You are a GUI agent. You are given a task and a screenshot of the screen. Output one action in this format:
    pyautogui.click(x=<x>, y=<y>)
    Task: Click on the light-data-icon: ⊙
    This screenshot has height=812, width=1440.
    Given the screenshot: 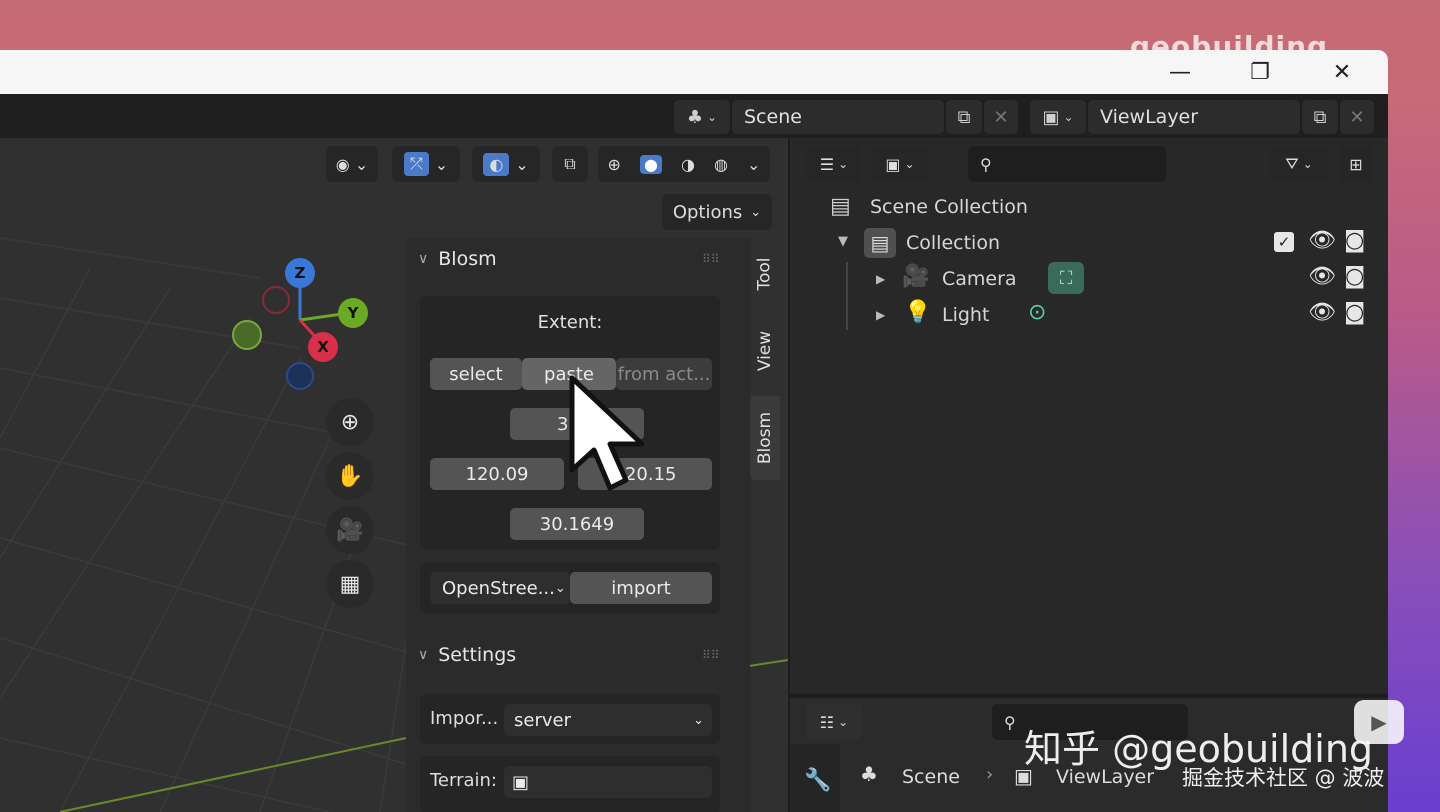 What is the action you would take?
    pyautogui.click(x=1037, y=312)
    